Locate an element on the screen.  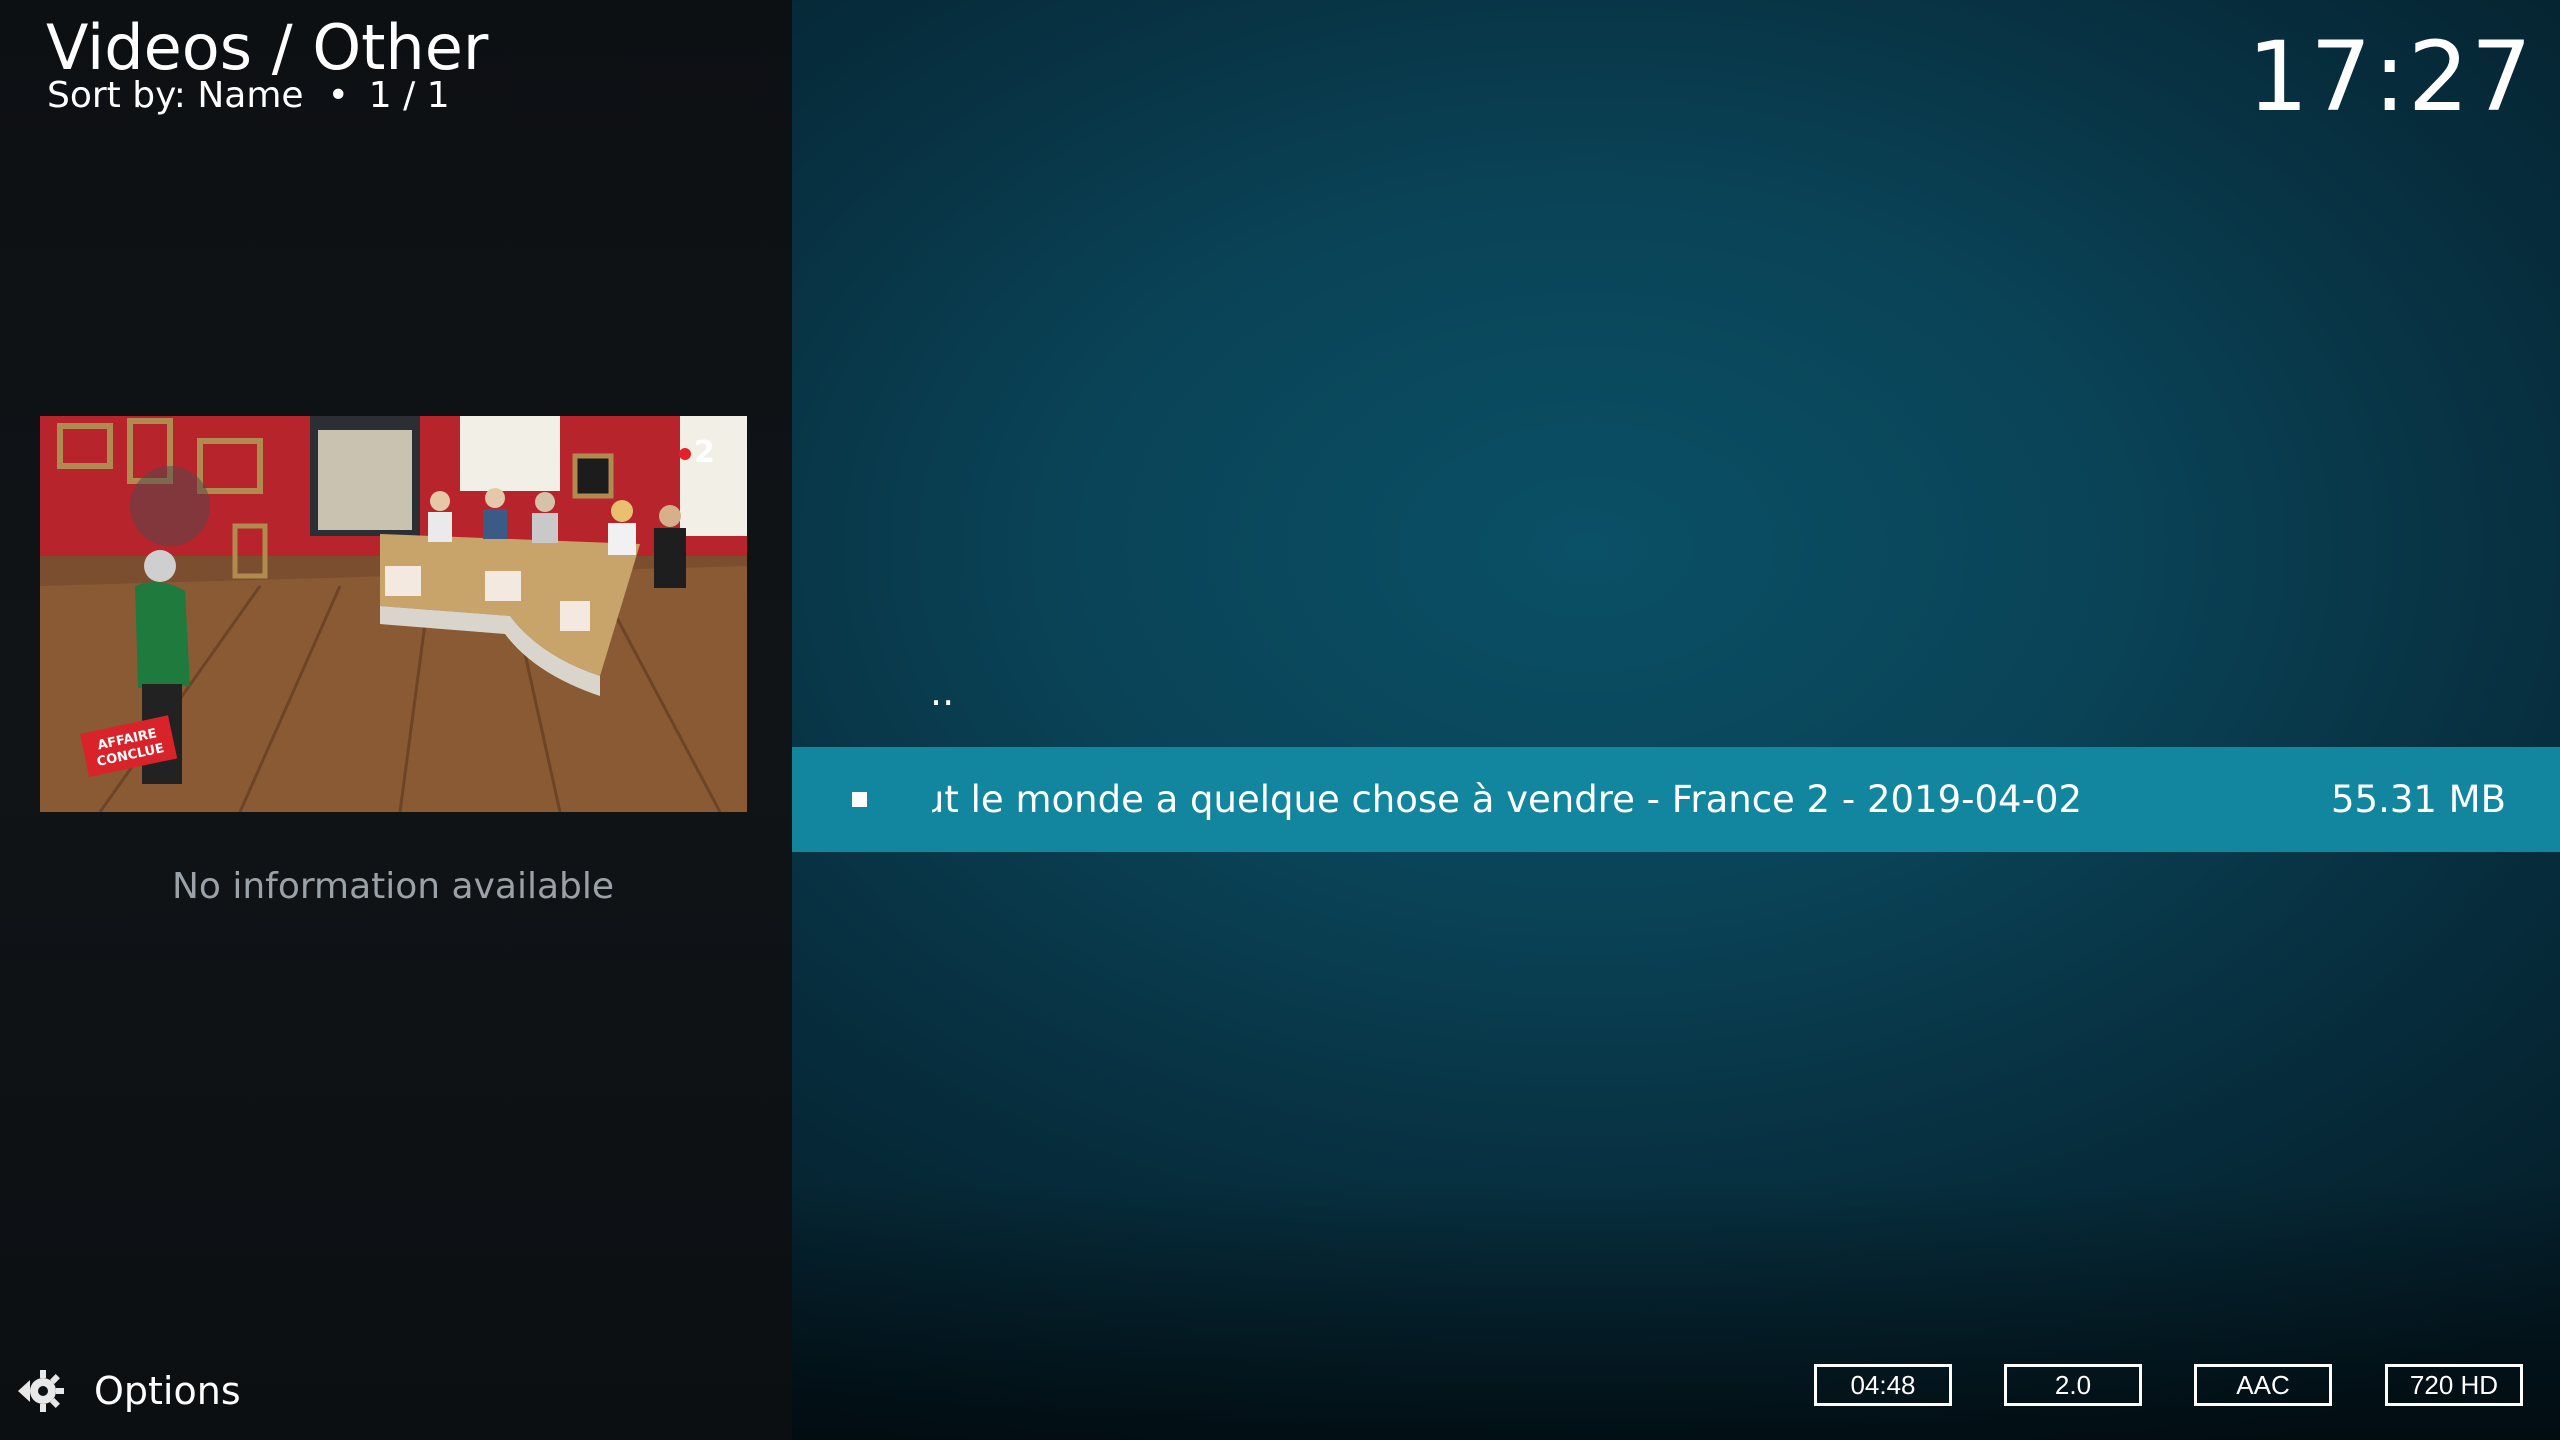
options-gear-icon is located at coordinates (41, 1391).